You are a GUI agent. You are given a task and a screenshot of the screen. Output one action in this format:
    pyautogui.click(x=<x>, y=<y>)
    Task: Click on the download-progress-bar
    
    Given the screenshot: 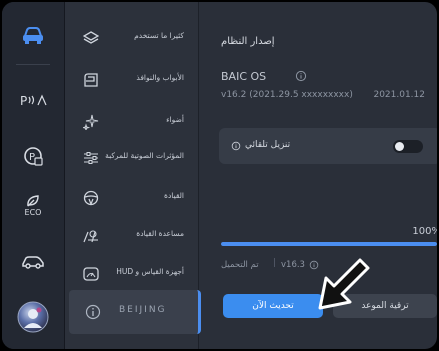 What is the action you would take?
    pyautogui.click(x=329, y=244)
    